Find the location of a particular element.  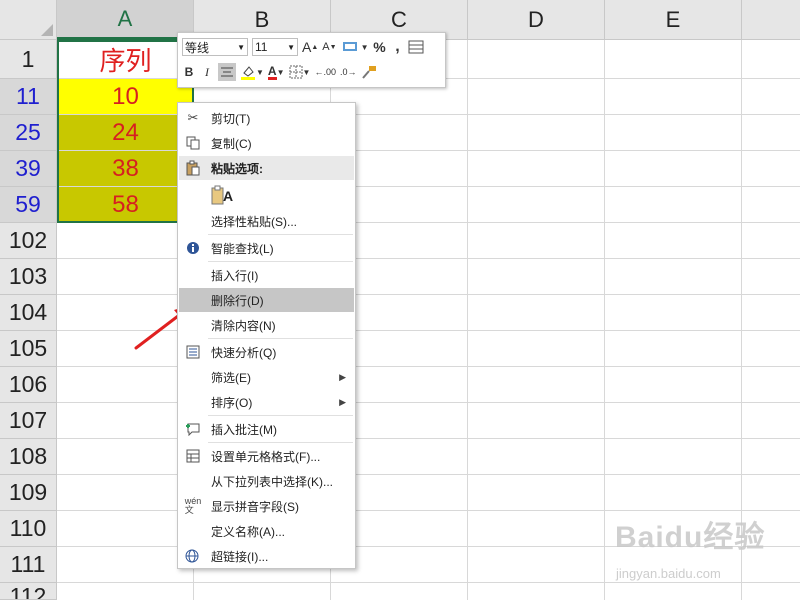

menu-item-sort: 排序(O) ▶ is located at coordinates (266, 402).